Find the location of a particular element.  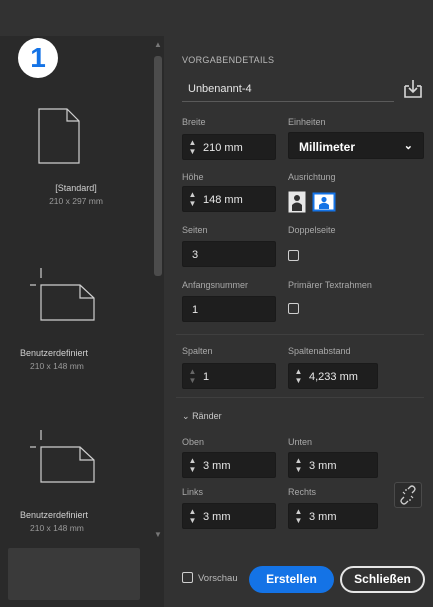

units-select: Millimeter ⌄ is located at coordinates (356, 145).